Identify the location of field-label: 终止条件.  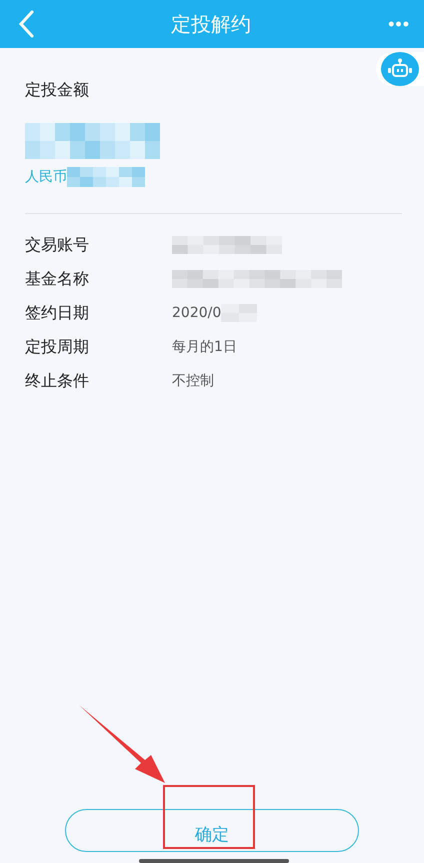
(57, 381).